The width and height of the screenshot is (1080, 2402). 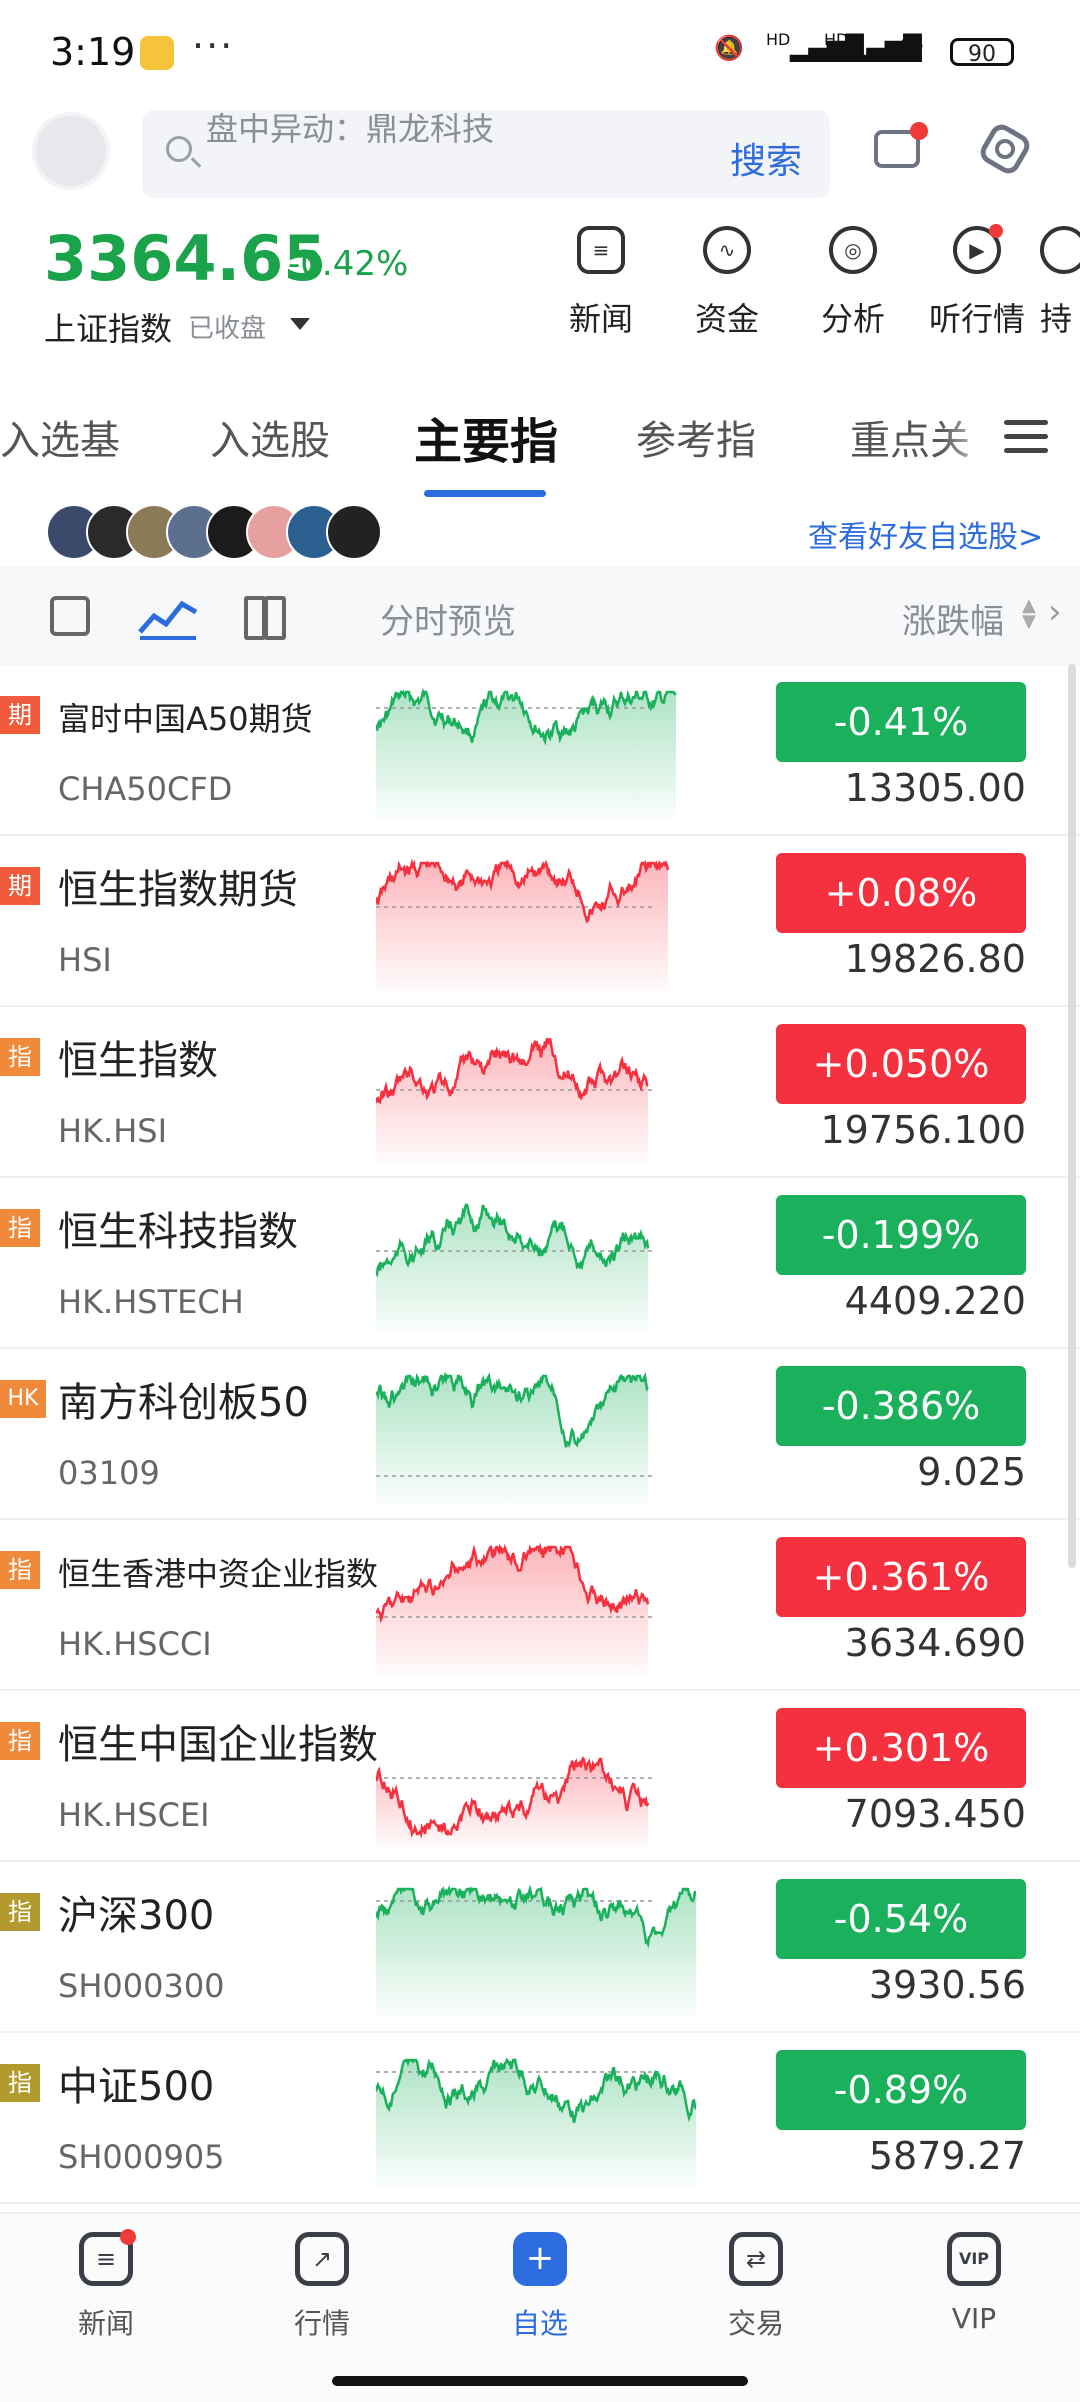 What do you see at coordinates (953, 618) in the screenshot?
I see `sort-by-change-button: 涨跌幅` at bounding box center [953, 618].